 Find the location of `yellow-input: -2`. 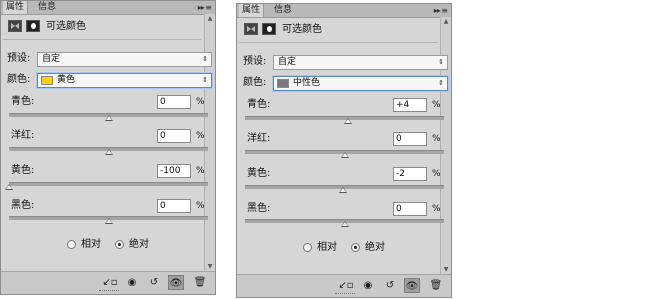

yellow-input: -2 is located at coordinates (410, 174).